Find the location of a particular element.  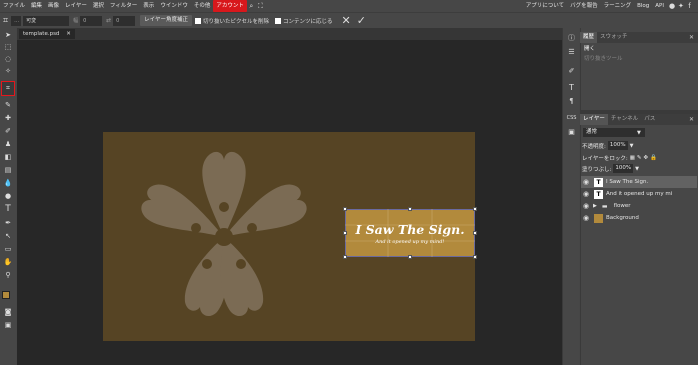

zoom-tool-icon: ⚲ is located at coordinates (8, 275).